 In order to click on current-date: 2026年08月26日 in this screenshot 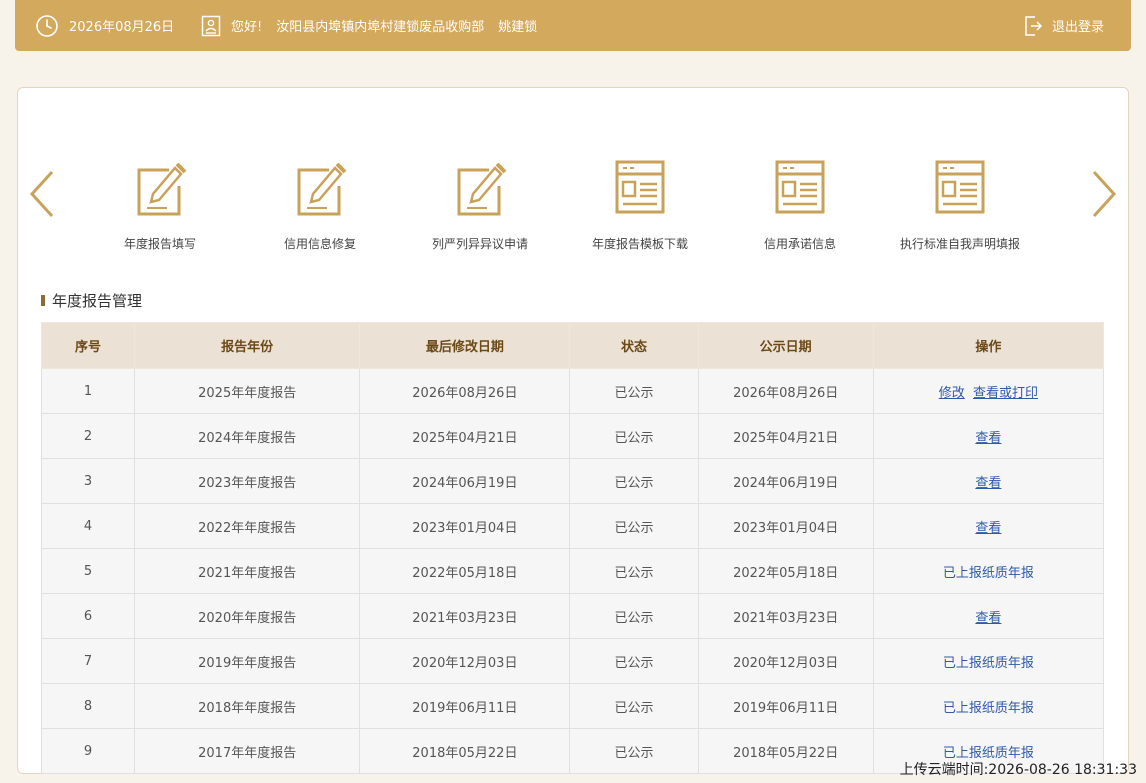, I will do `click(122, 27)`.